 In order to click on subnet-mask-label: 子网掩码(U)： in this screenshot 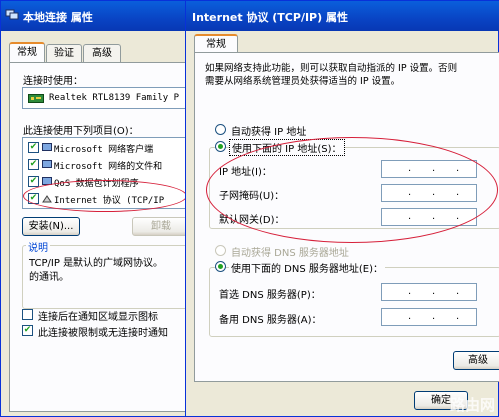, I will do `click(252, 196)`.